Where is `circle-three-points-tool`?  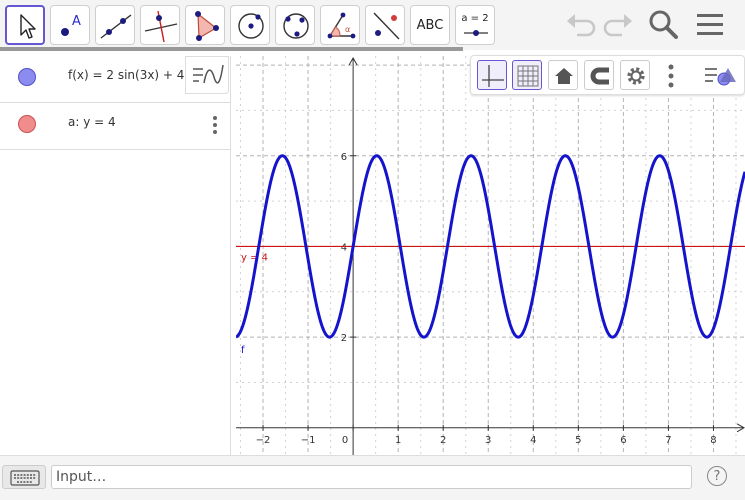 circle-three-points-tool is located at coordinates (295, 25).